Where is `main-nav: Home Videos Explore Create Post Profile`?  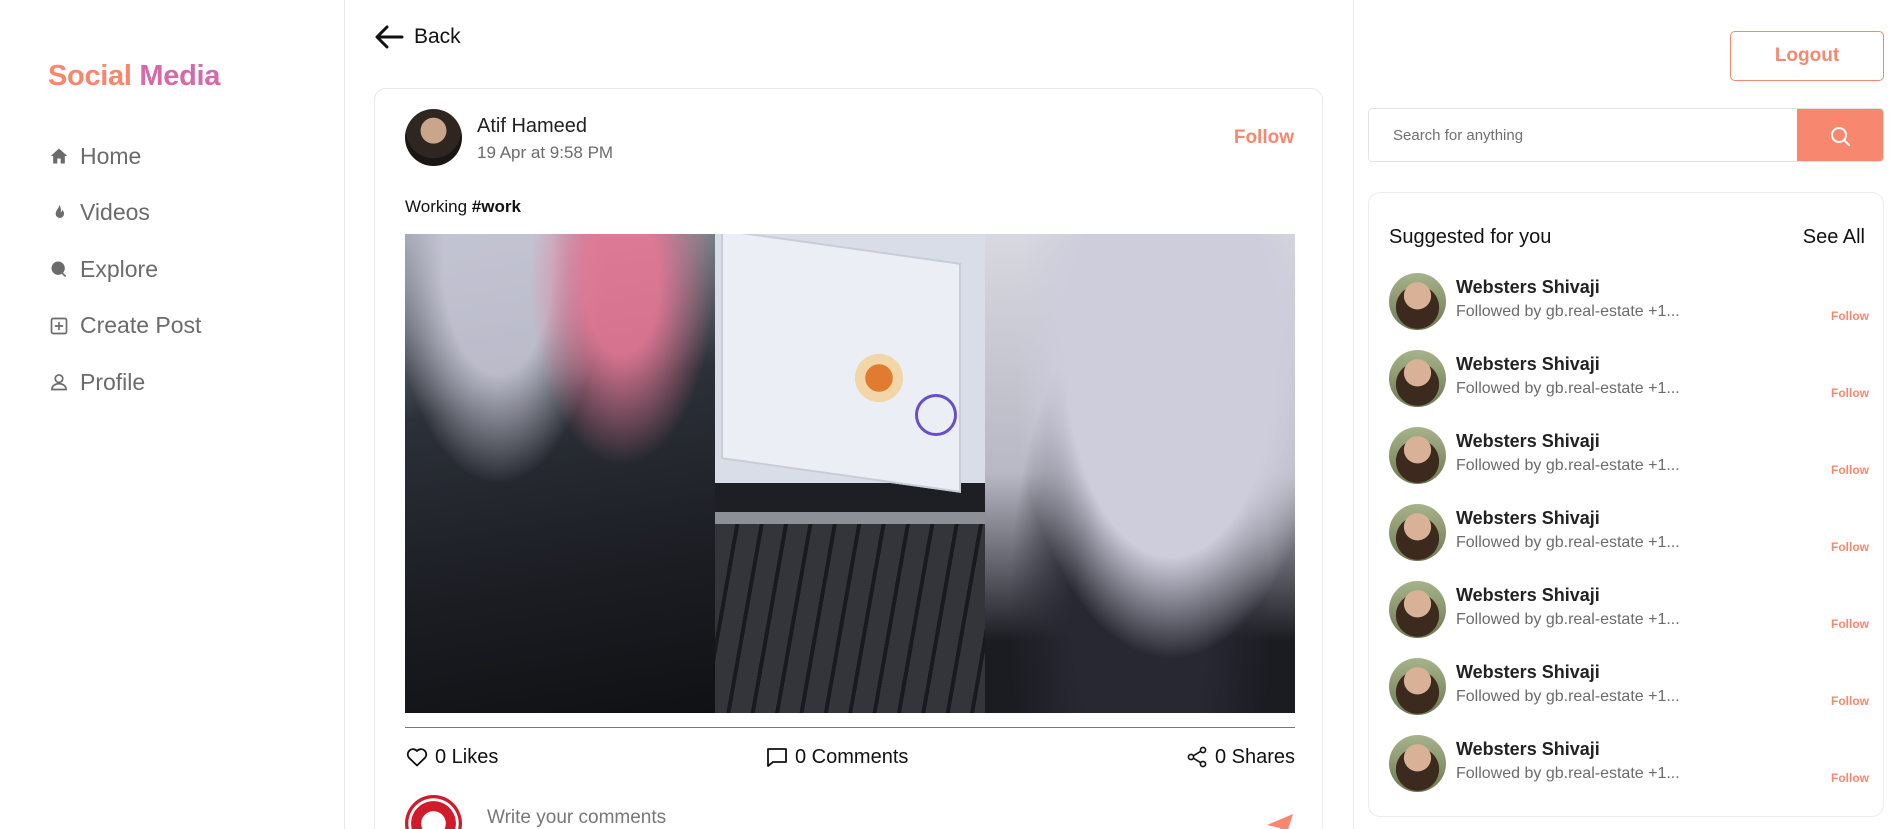 main-nav: Home Videos Explore Create Post Profile is located at coordinates (124, 283).